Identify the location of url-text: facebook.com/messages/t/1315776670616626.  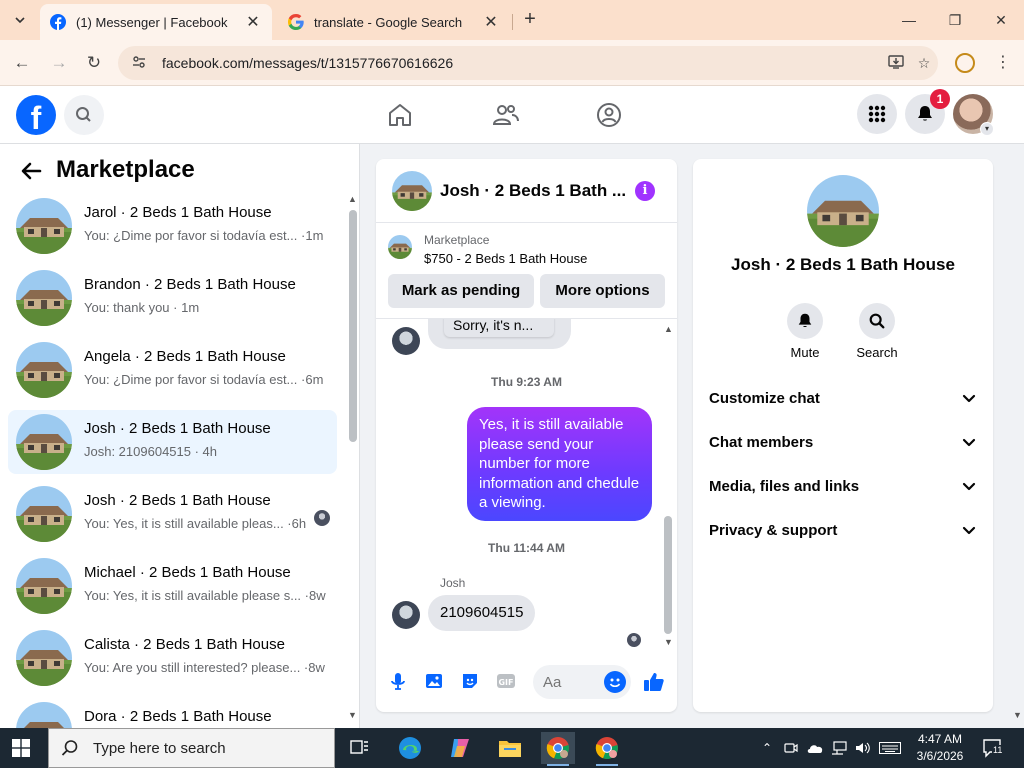
(522, 63).